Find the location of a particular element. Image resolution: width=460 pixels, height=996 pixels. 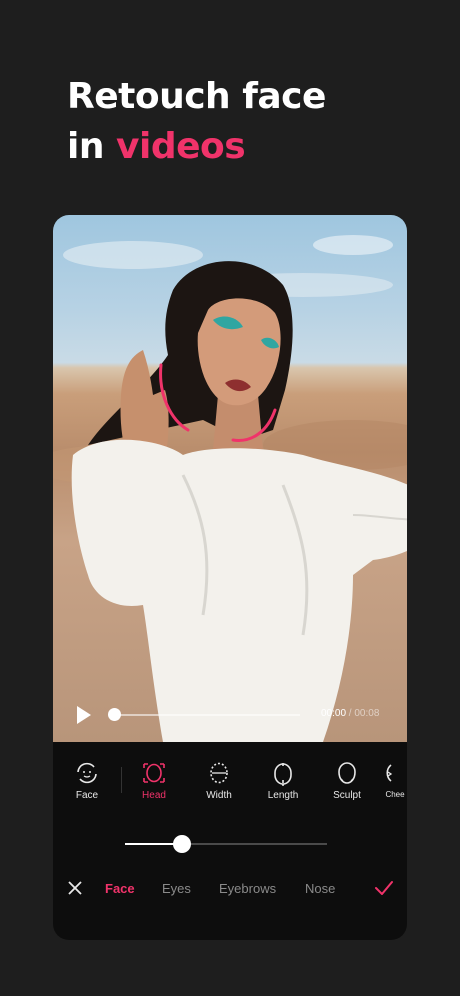

tool-length: Length is located at coordinates (283, 780).